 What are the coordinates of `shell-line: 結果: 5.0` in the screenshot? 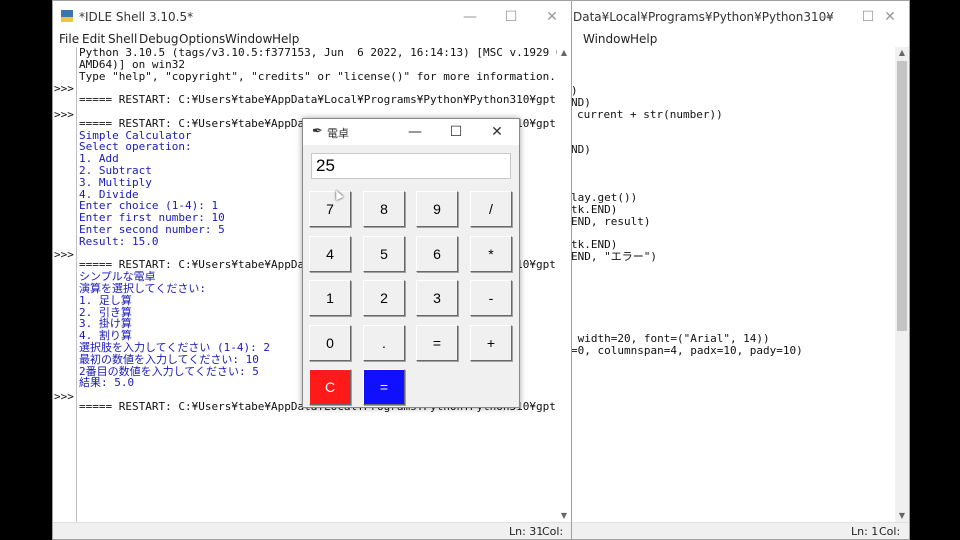 It's located at (107, 383).